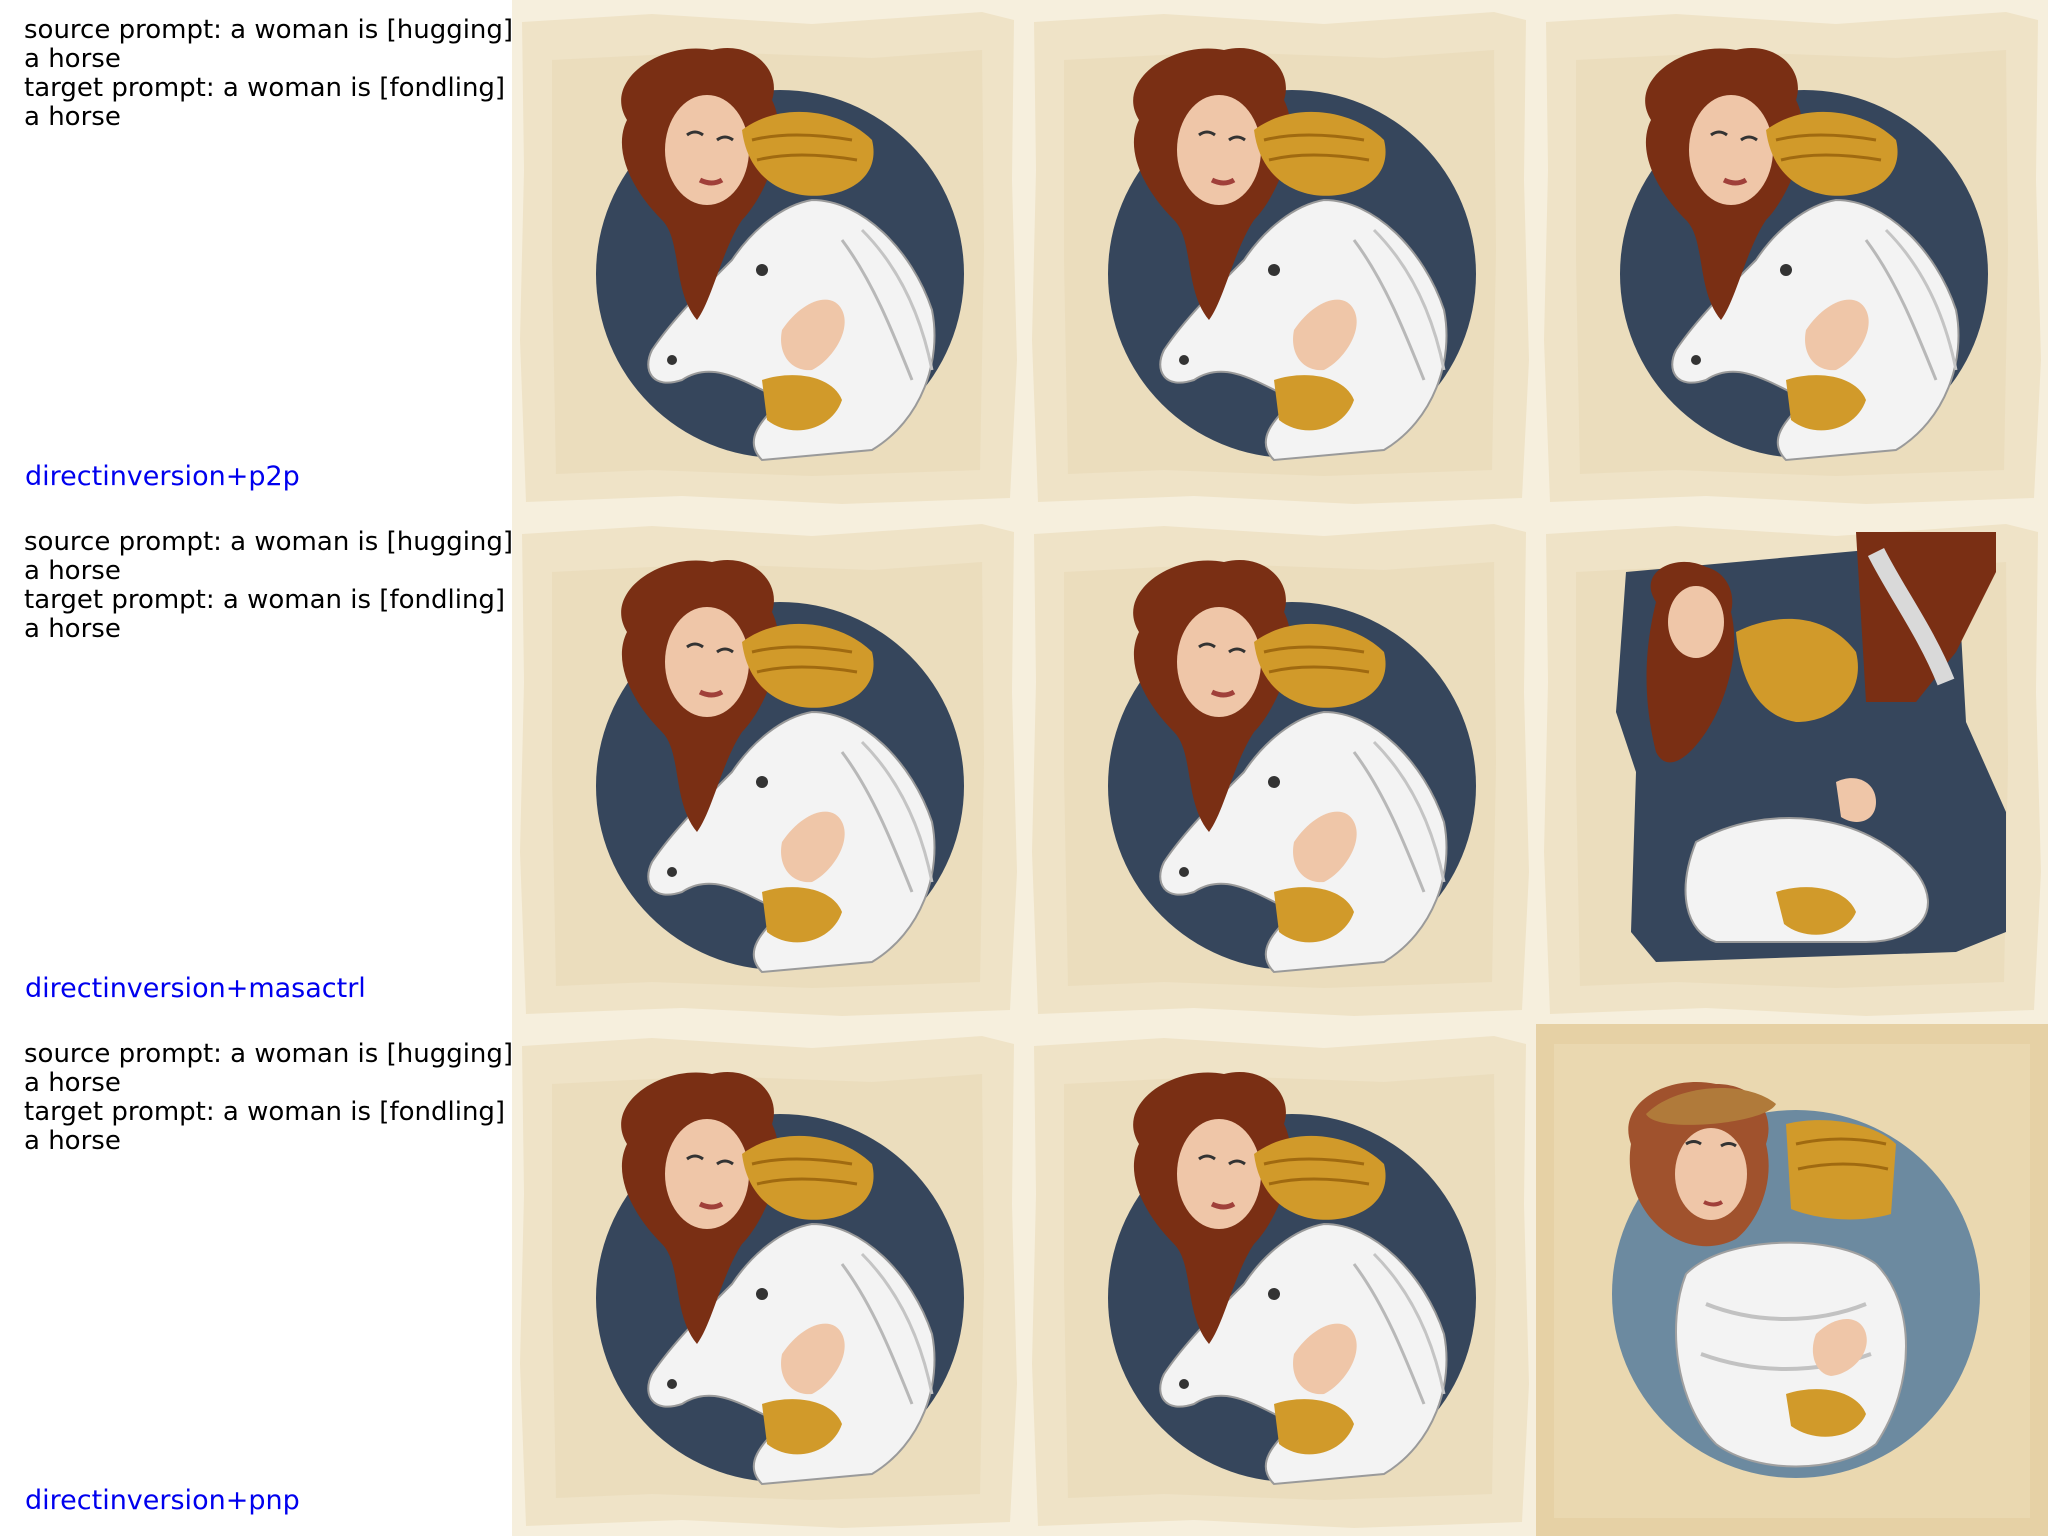 The width and height of the screenshot is (2048, 1536). What do you see at coordinates (162, 1500) in the screenshot?
I see `method-label: directinversion+pnp` at bounding box center [162, 1500].